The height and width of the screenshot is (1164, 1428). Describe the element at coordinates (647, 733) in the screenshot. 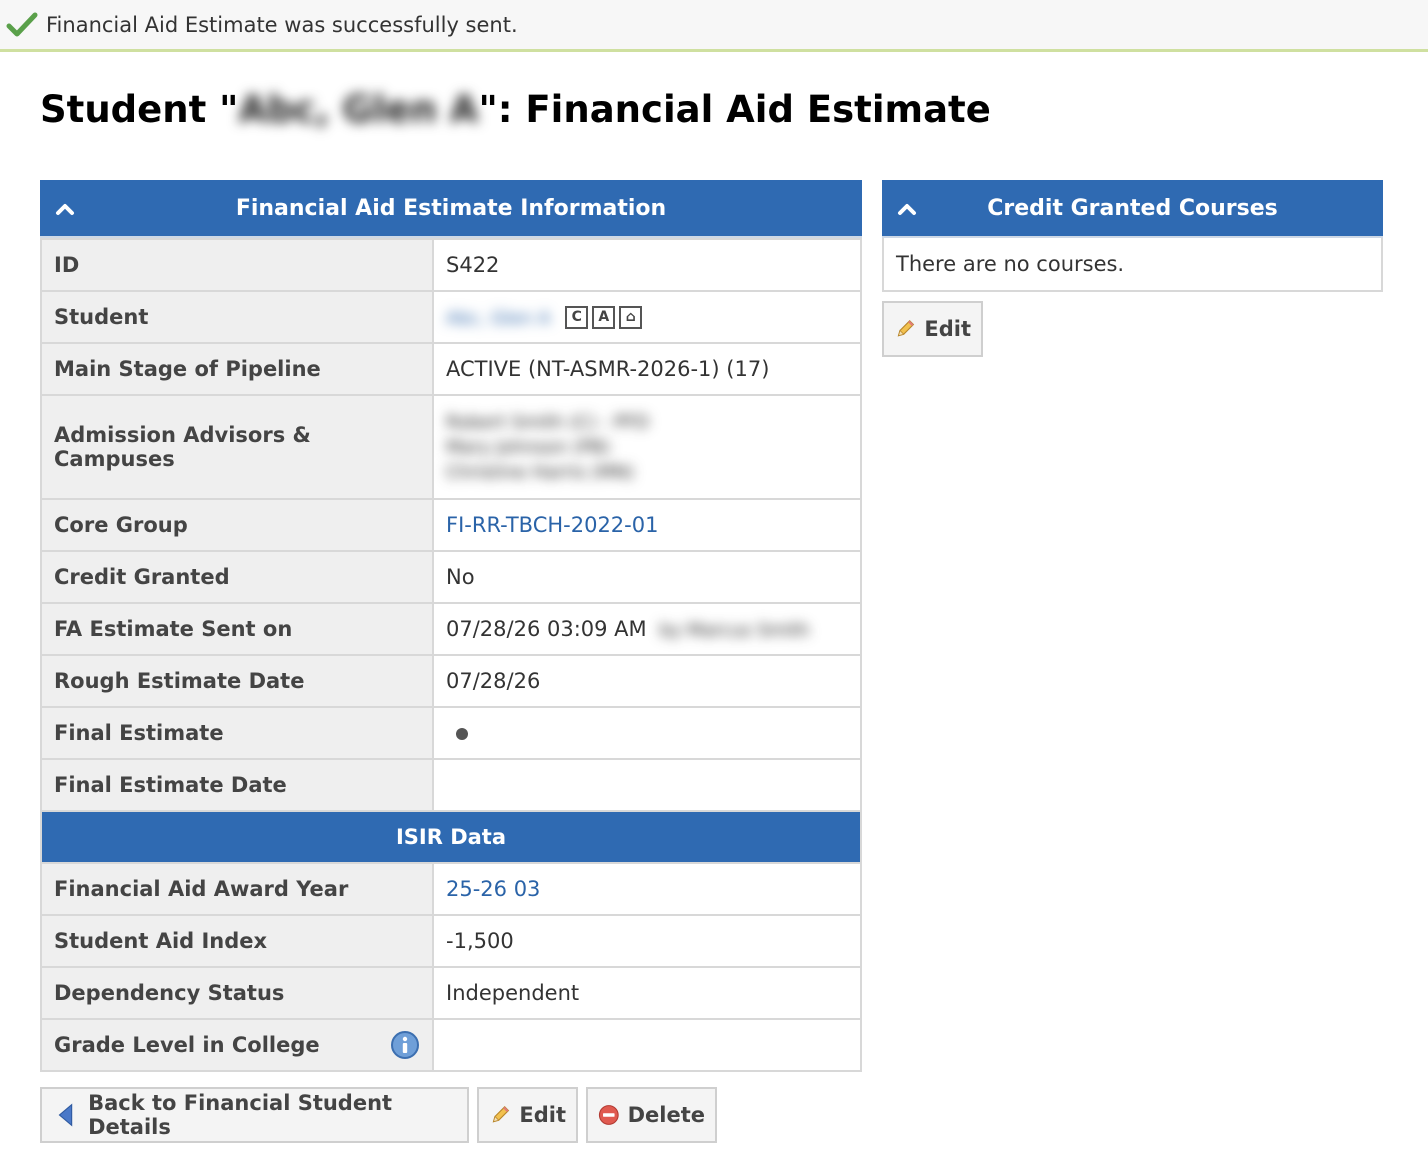

I see `final-estimate-value` at that location.